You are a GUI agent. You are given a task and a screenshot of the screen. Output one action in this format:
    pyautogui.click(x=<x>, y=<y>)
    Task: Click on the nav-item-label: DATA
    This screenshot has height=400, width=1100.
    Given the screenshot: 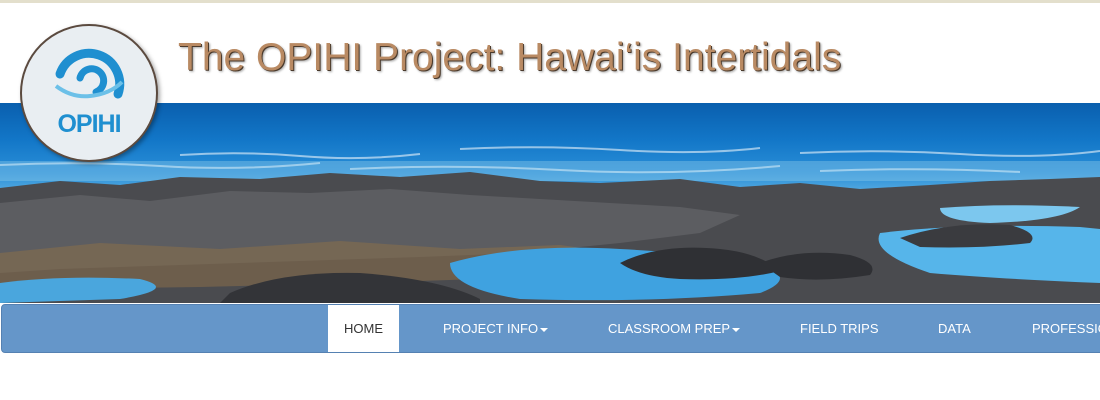 What is the action you would take?
    pyautogui.click(x=954, y=328)
    